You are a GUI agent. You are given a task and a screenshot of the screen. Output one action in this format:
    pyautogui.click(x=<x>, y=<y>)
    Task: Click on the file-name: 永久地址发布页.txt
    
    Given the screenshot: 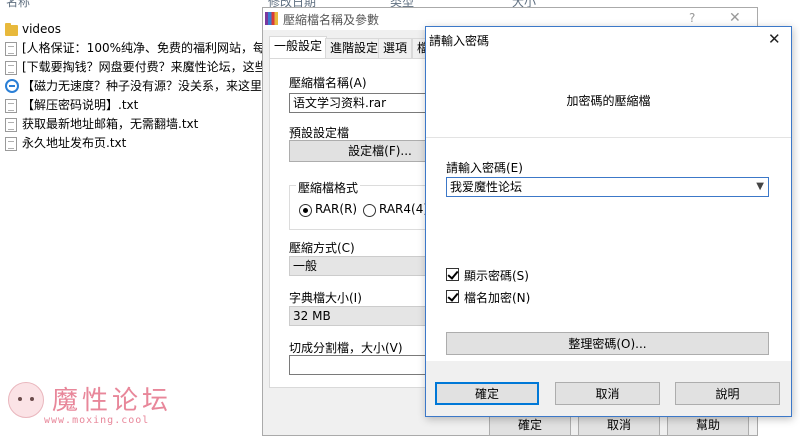 What is the action you would take?
    pyautogui.click(x=74, y=143)
    